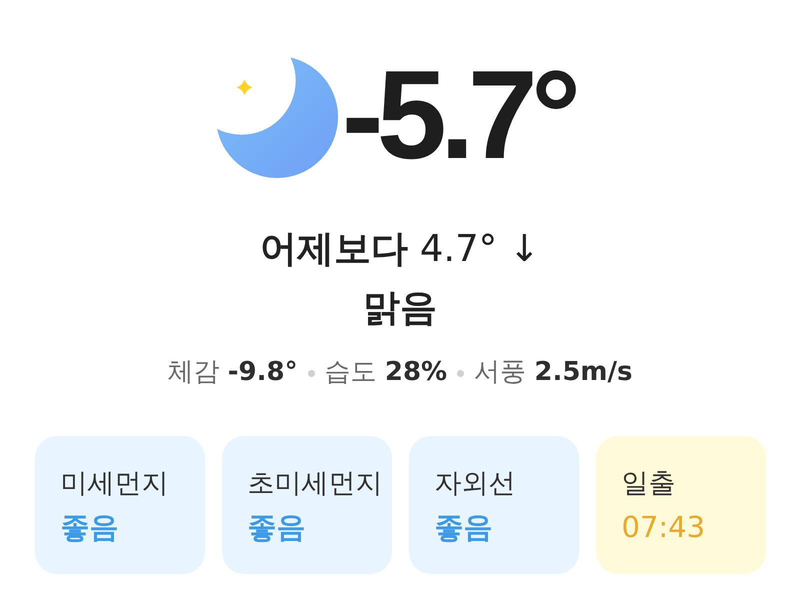  I want to click on temperature-comparison: 어제보다 4.7° ↓, so click(400, 249).